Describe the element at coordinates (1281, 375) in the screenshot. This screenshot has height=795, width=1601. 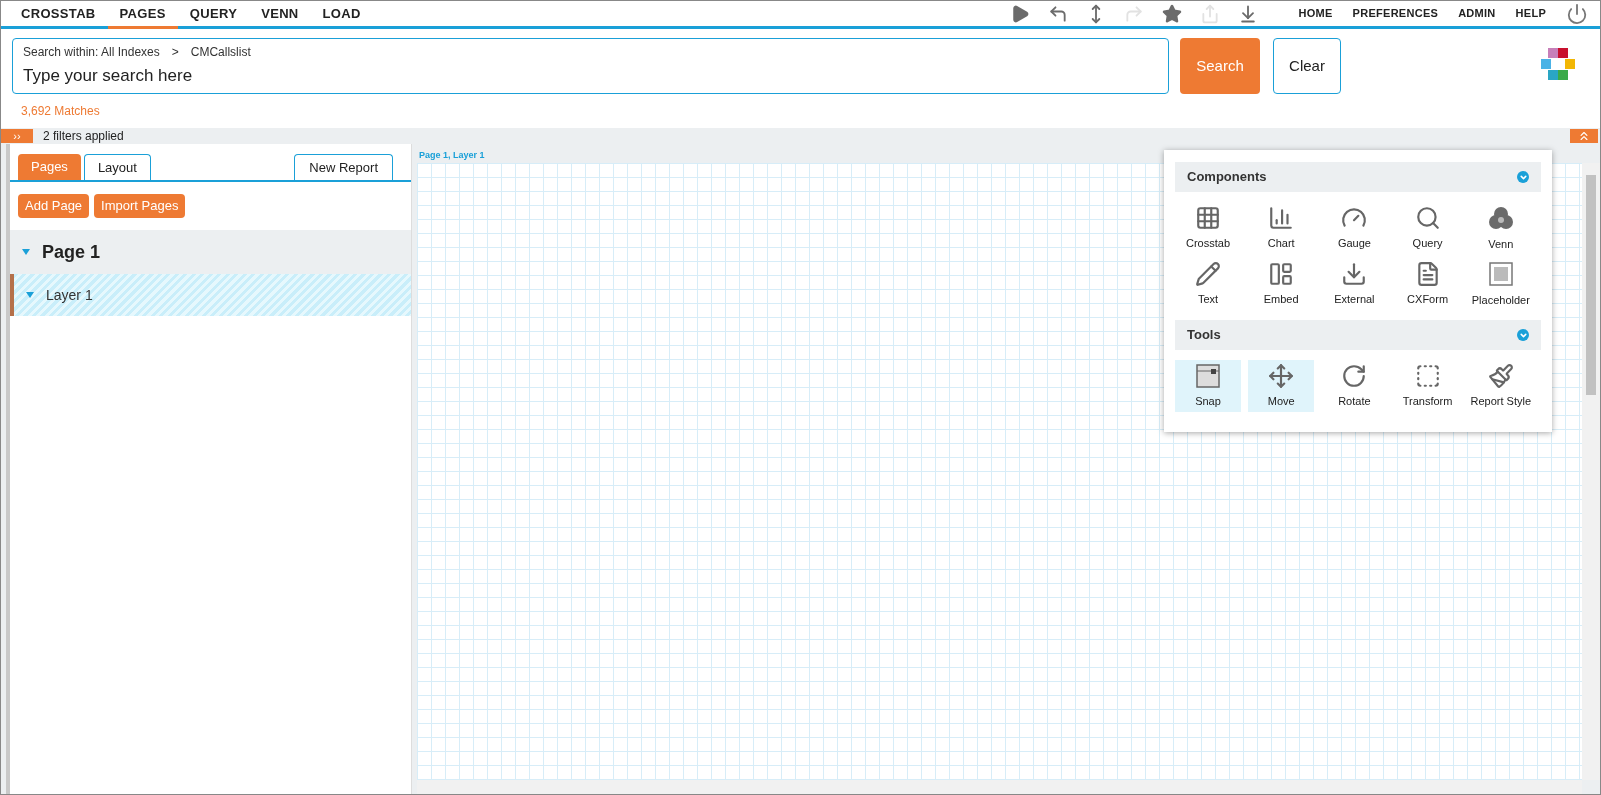
I see `move-icon` at that location.